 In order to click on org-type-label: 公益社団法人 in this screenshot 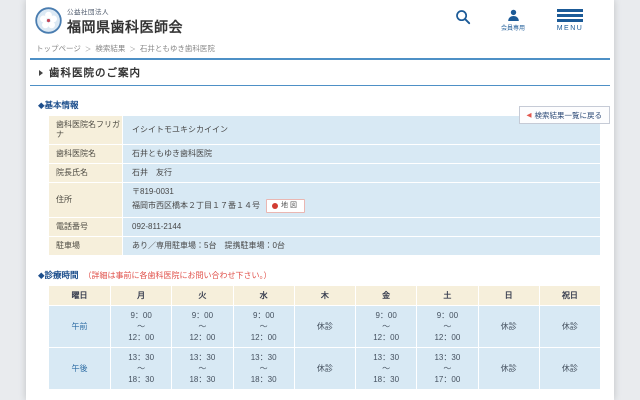, I will do `click(88, 12)`.